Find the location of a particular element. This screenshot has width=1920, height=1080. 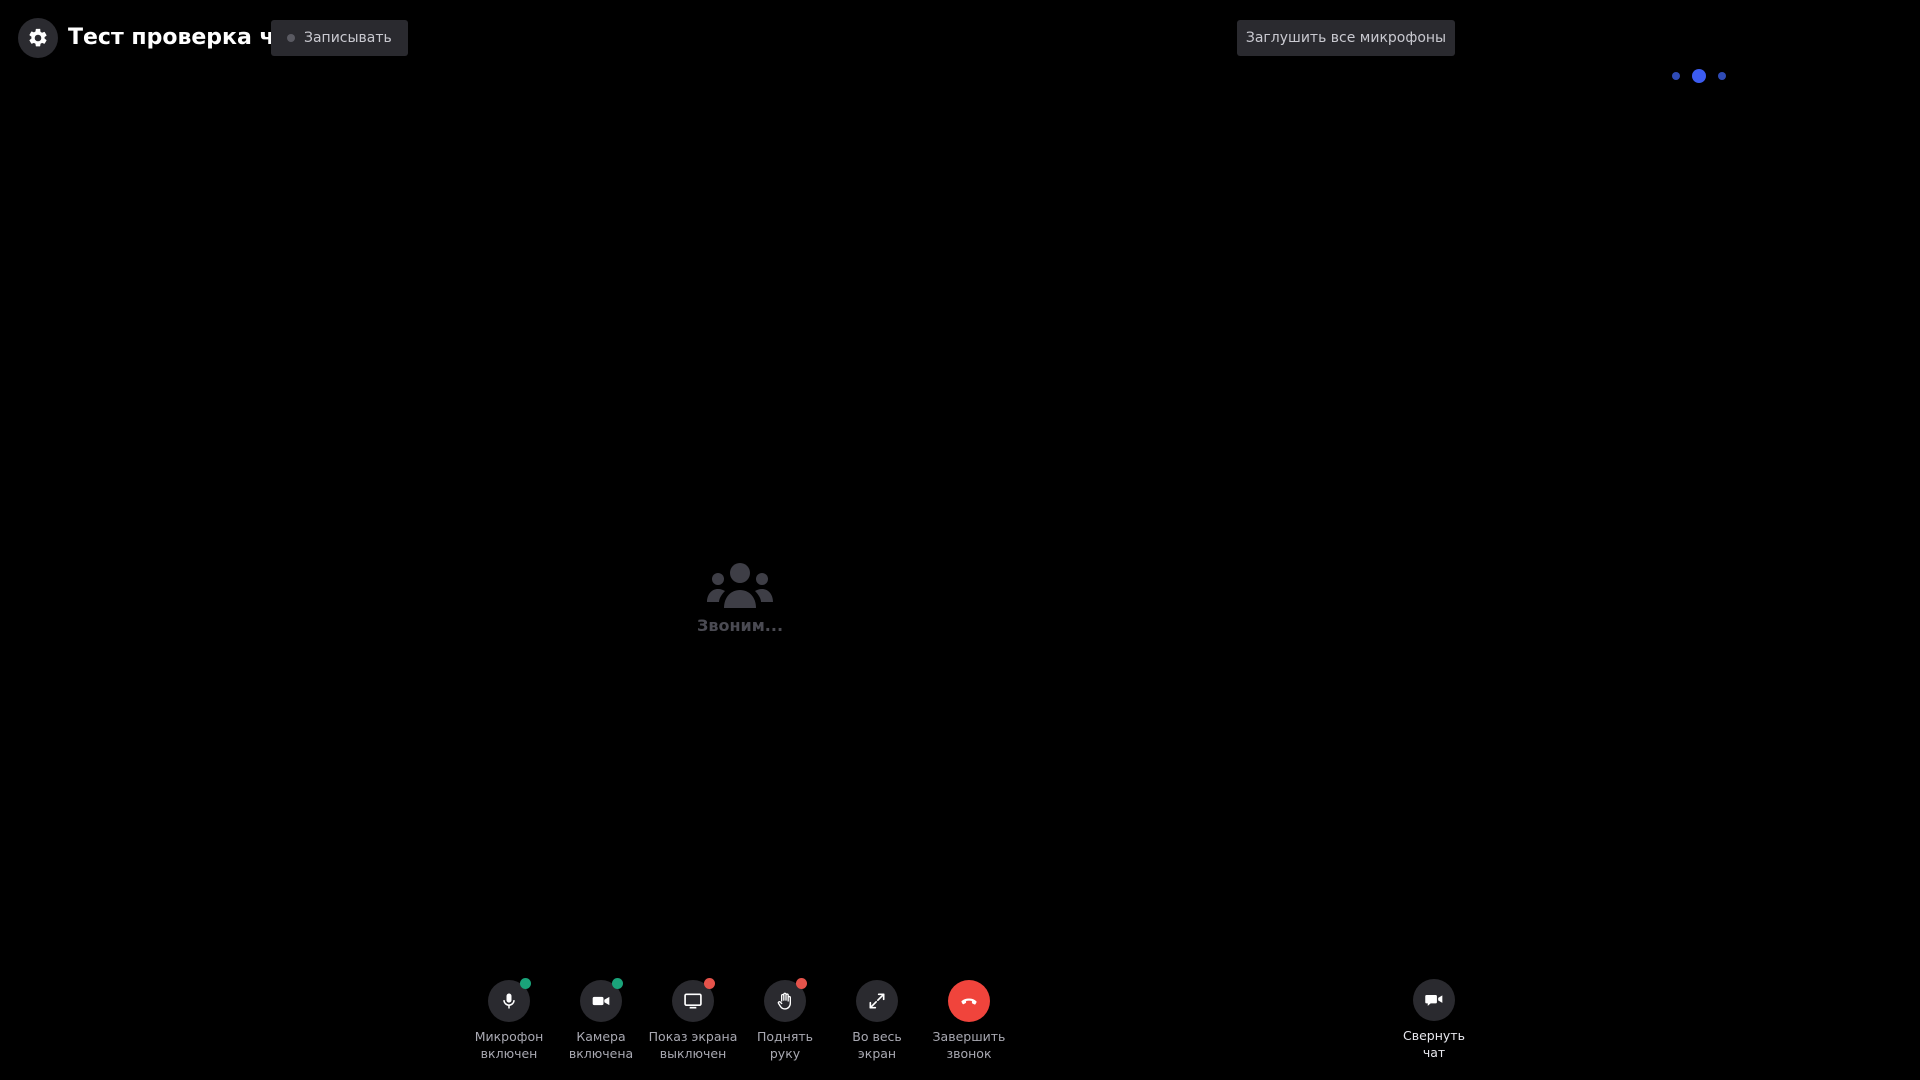

phone-hangup-icon is located at coordinates (969, 1001).